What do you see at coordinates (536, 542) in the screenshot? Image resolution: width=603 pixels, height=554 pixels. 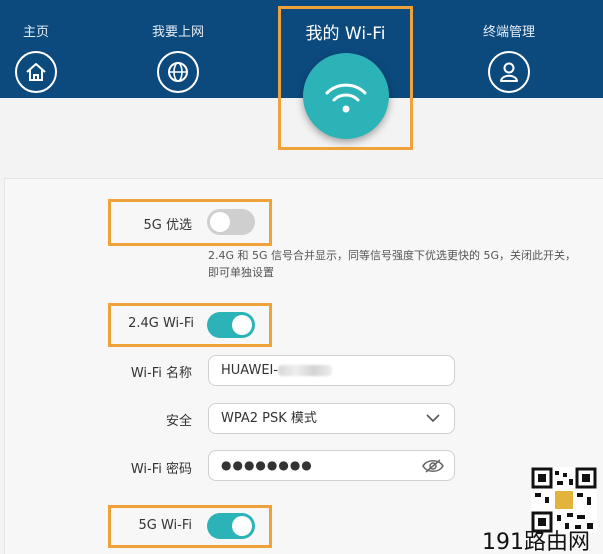 I see `watermark-text: 191路由网` at bounding box center [536, 542].